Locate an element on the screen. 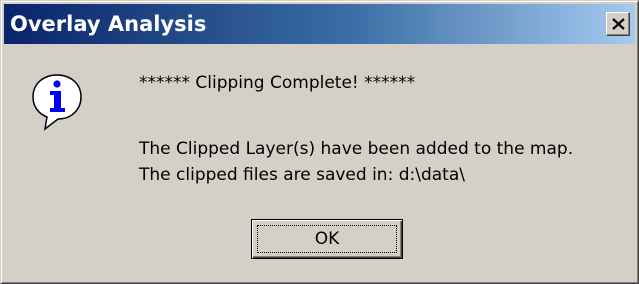 The image size is (639, 284). information-icon is located at coordinates (57, 102).